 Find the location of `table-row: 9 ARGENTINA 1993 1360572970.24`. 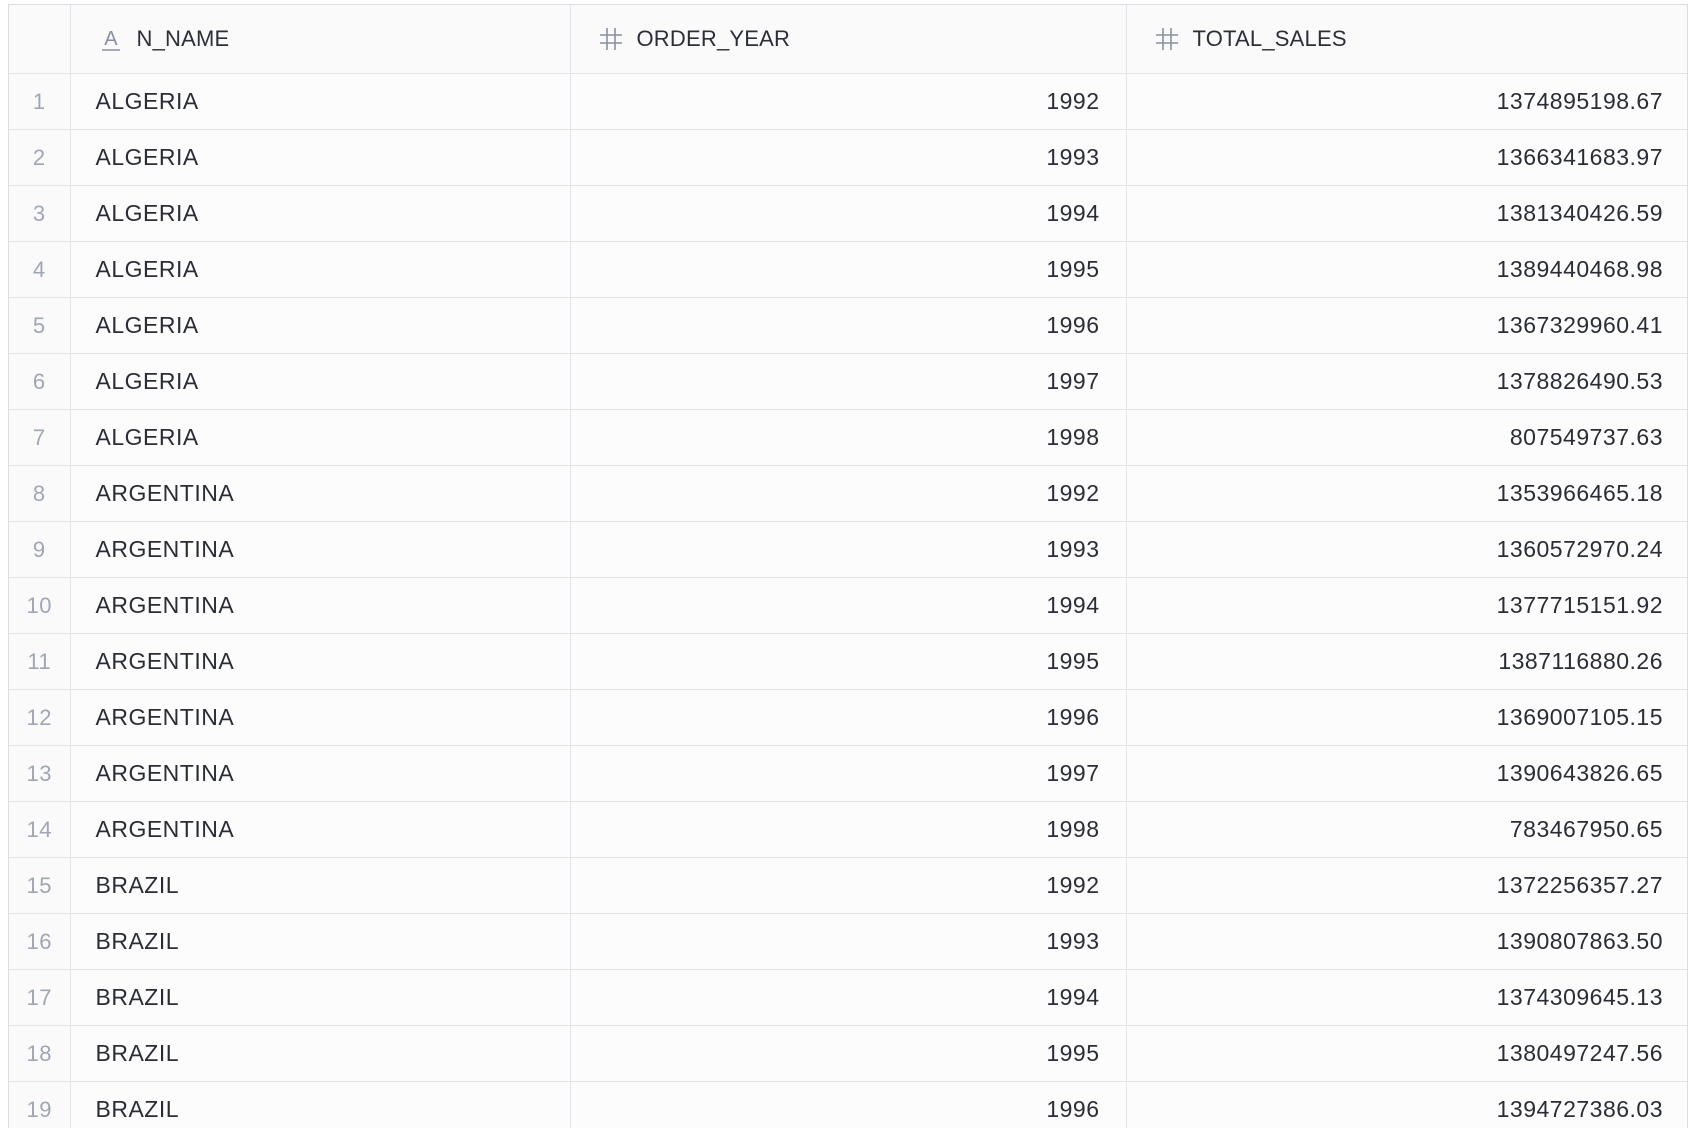

table-row: 9 ARGENTINA 1993 1360572970.24 is located at coordinates (848, 549).